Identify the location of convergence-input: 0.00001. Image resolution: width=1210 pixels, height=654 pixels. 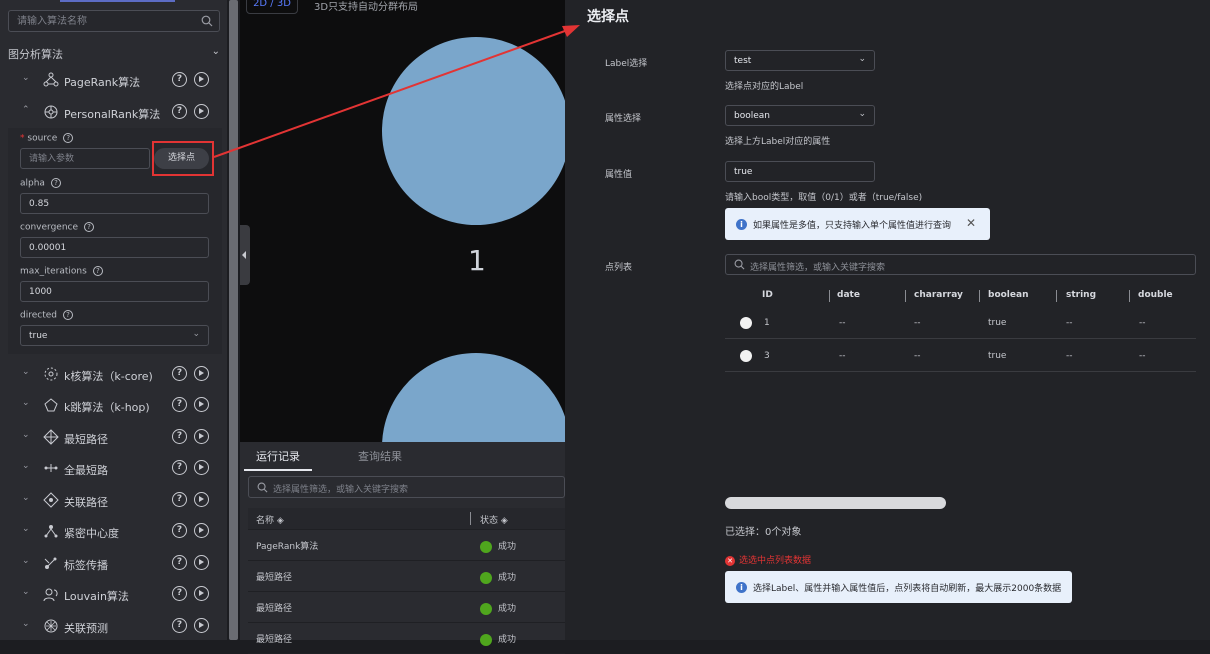
(114, 247).